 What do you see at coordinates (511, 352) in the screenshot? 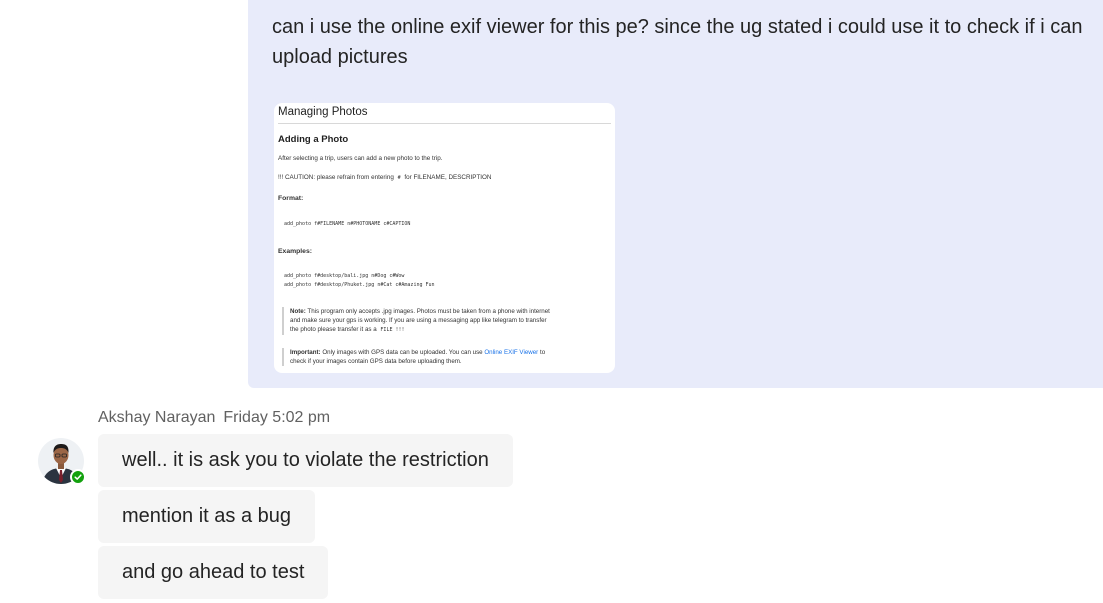
I see `online-exif-viewer-link: Online EXIF Viewer` at bounding box center [511, 352].